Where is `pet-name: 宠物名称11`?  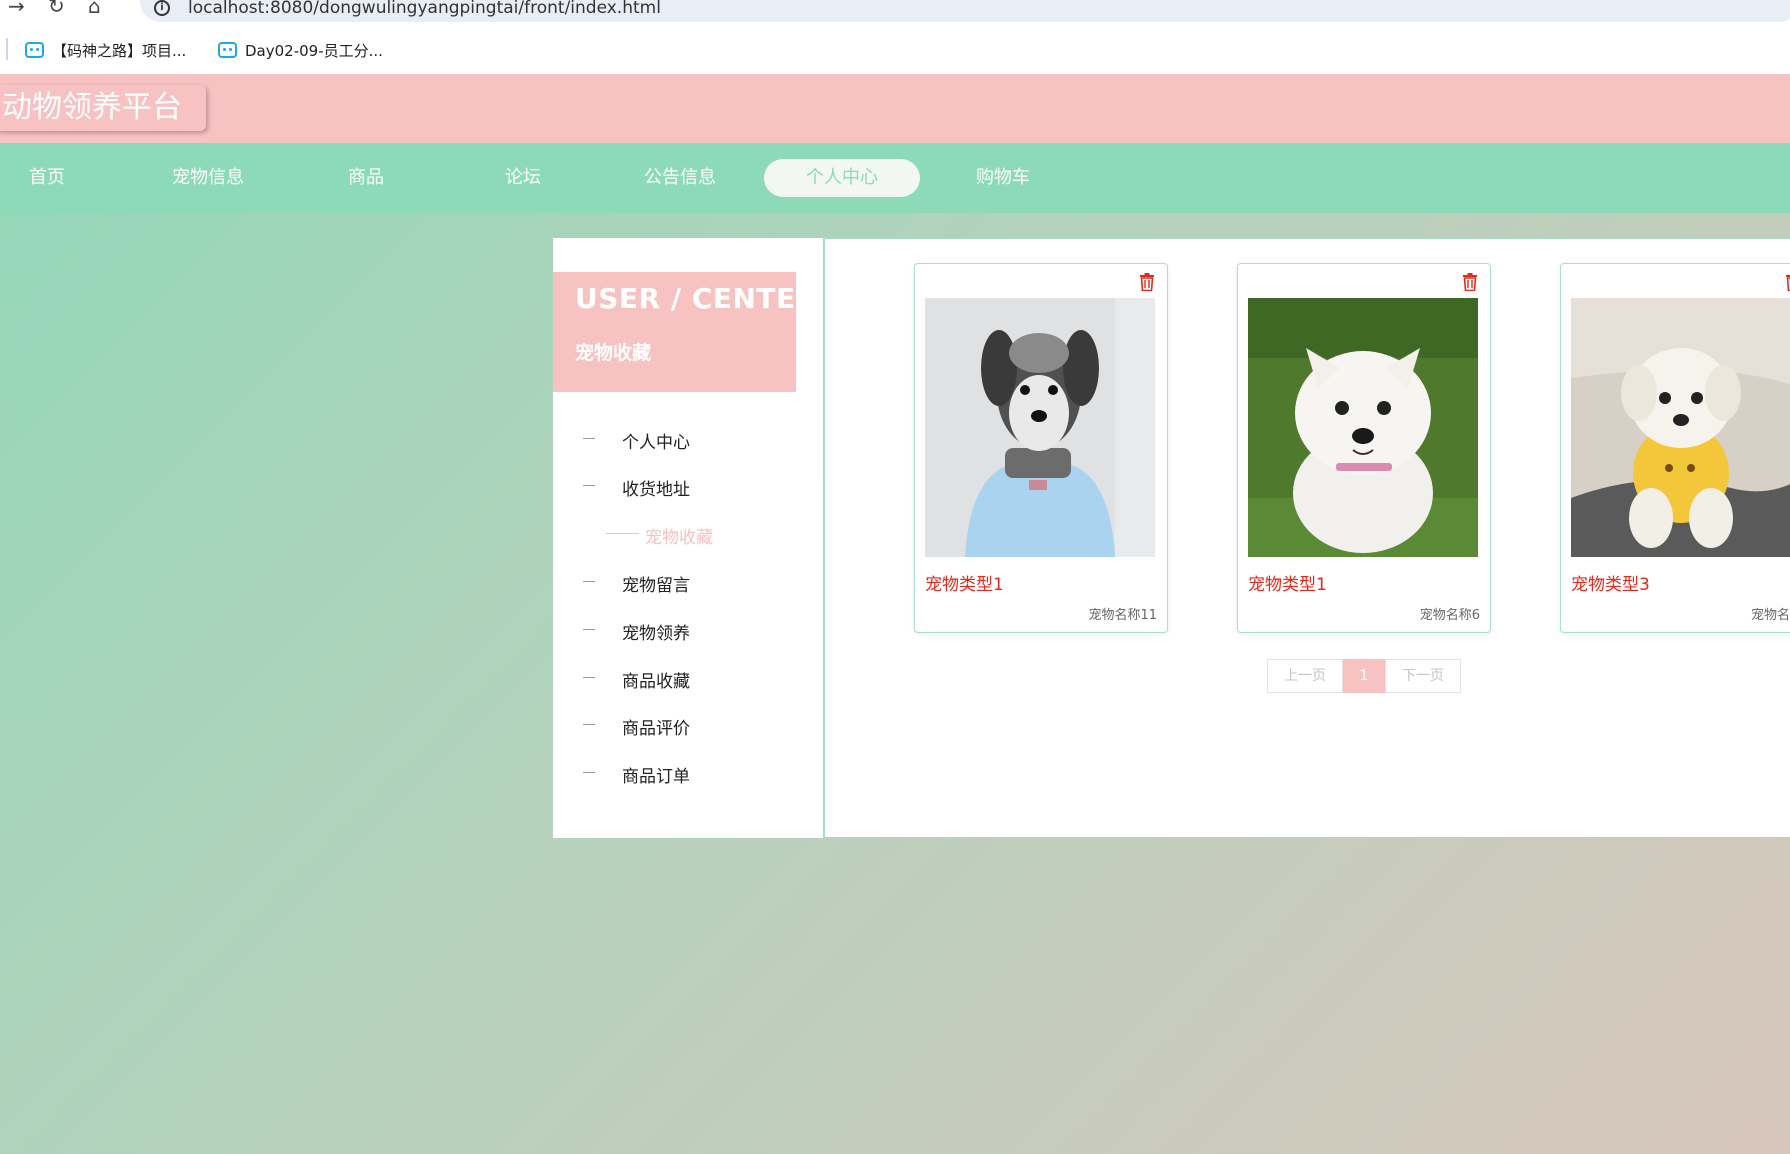 pet-name: 宠物名称11 is located at coordinates (1122, 615).